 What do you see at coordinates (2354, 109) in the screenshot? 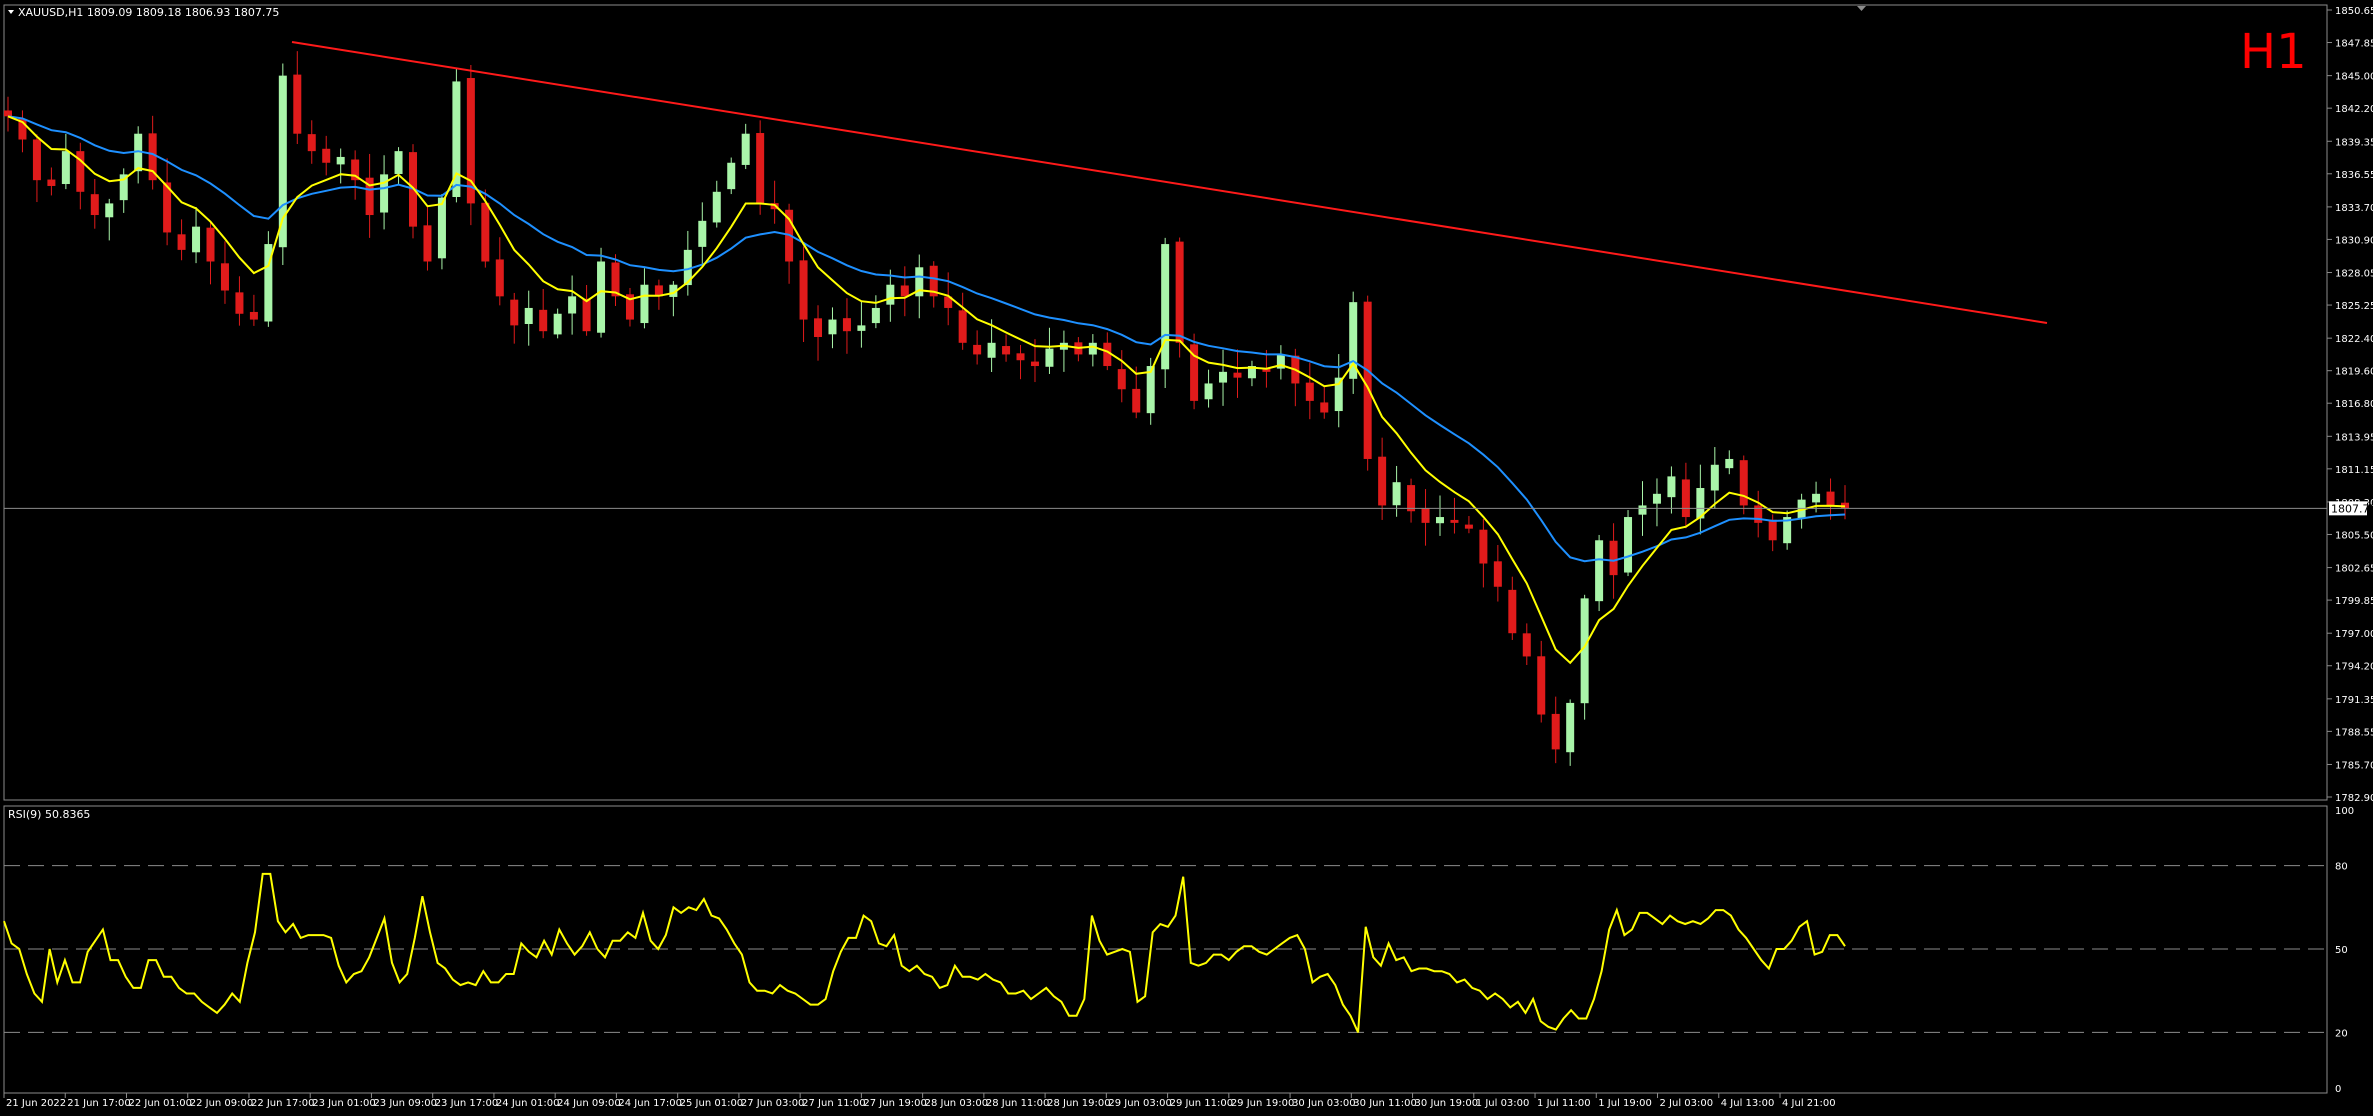
I see `price-tick-label: 1842.20` at bounding box center [2354, 109].